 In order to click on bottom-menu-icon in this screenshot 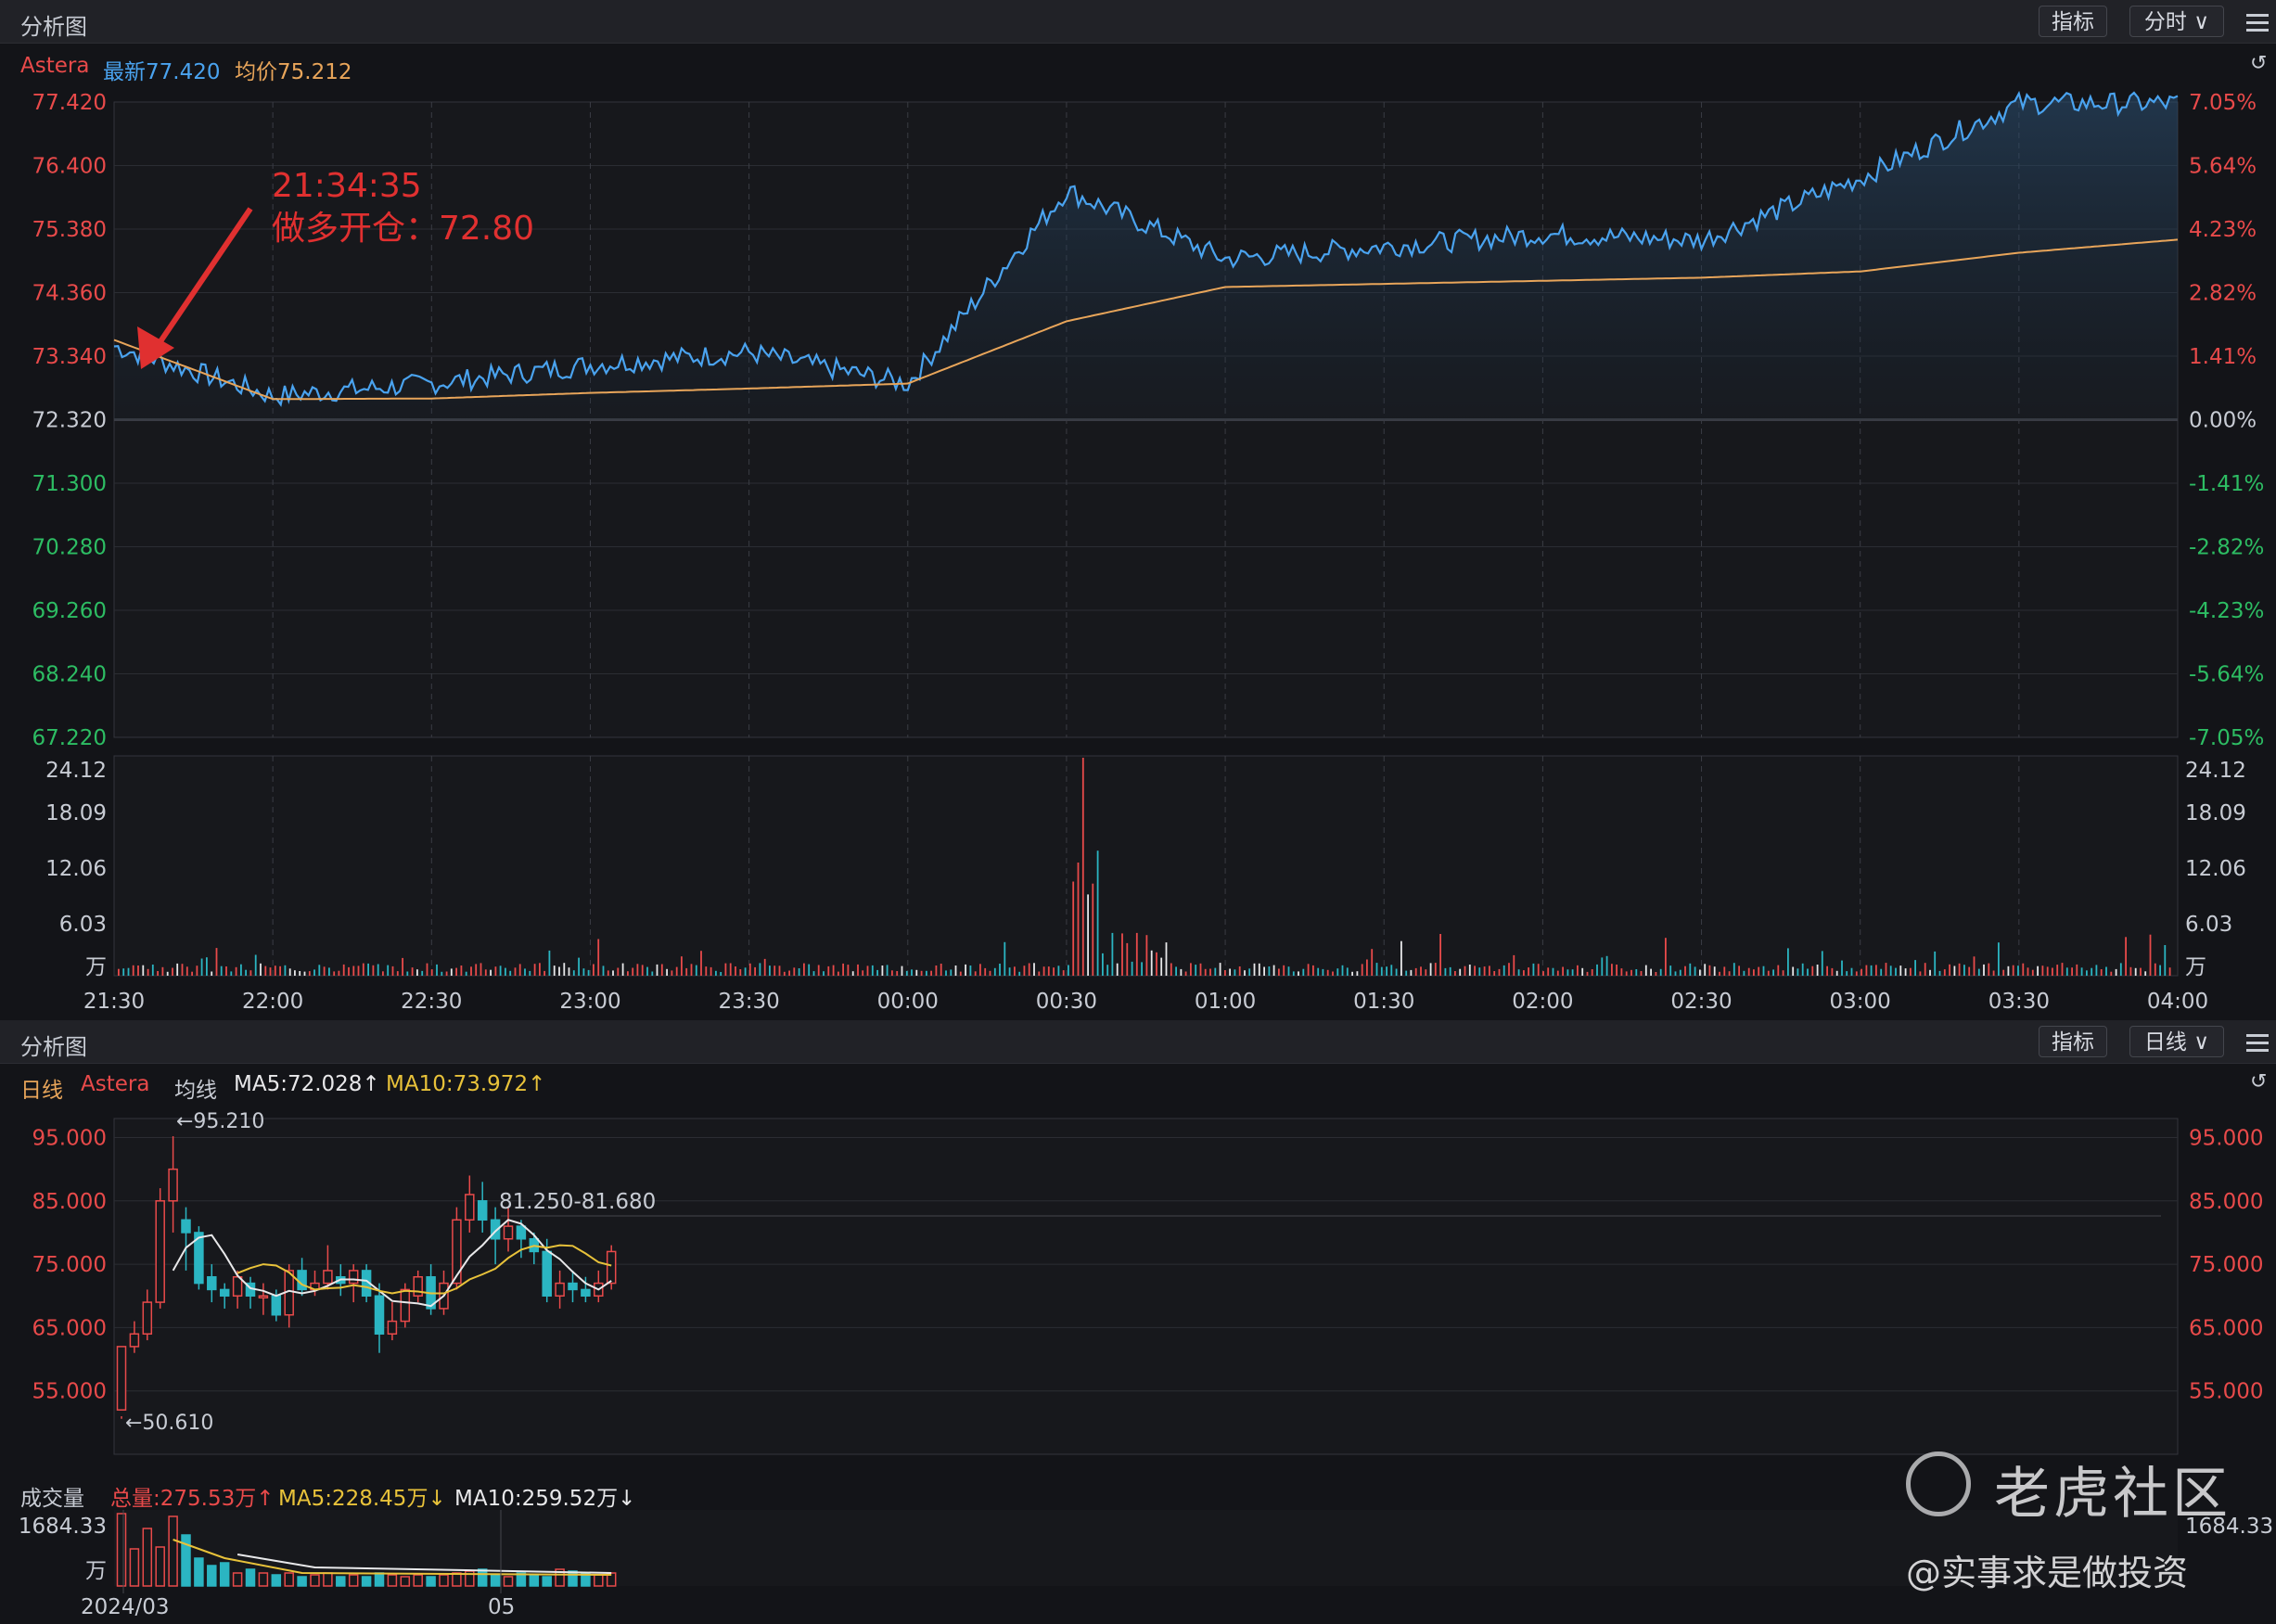, I will do `click(2257, 1041)`.